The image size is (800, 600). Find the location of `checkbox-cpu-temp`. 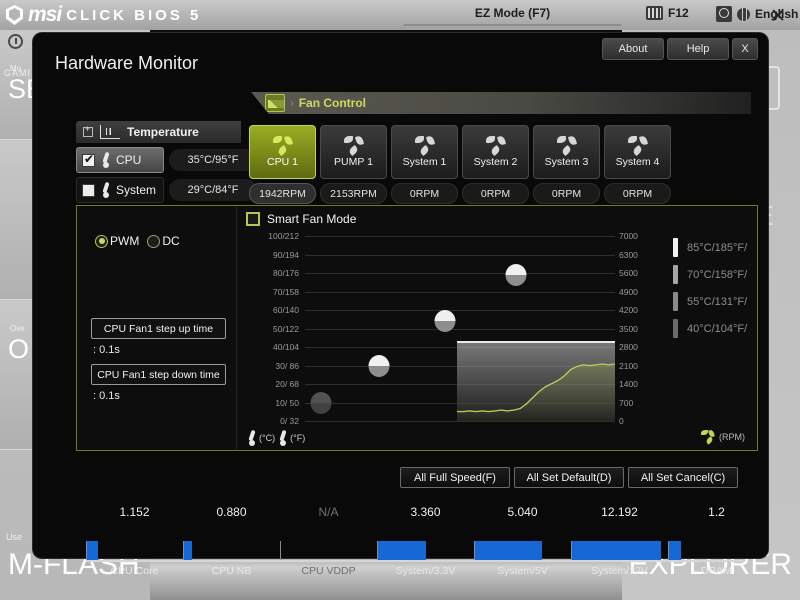

checkbox-cpu-temp is located at coordinates (88, 159).